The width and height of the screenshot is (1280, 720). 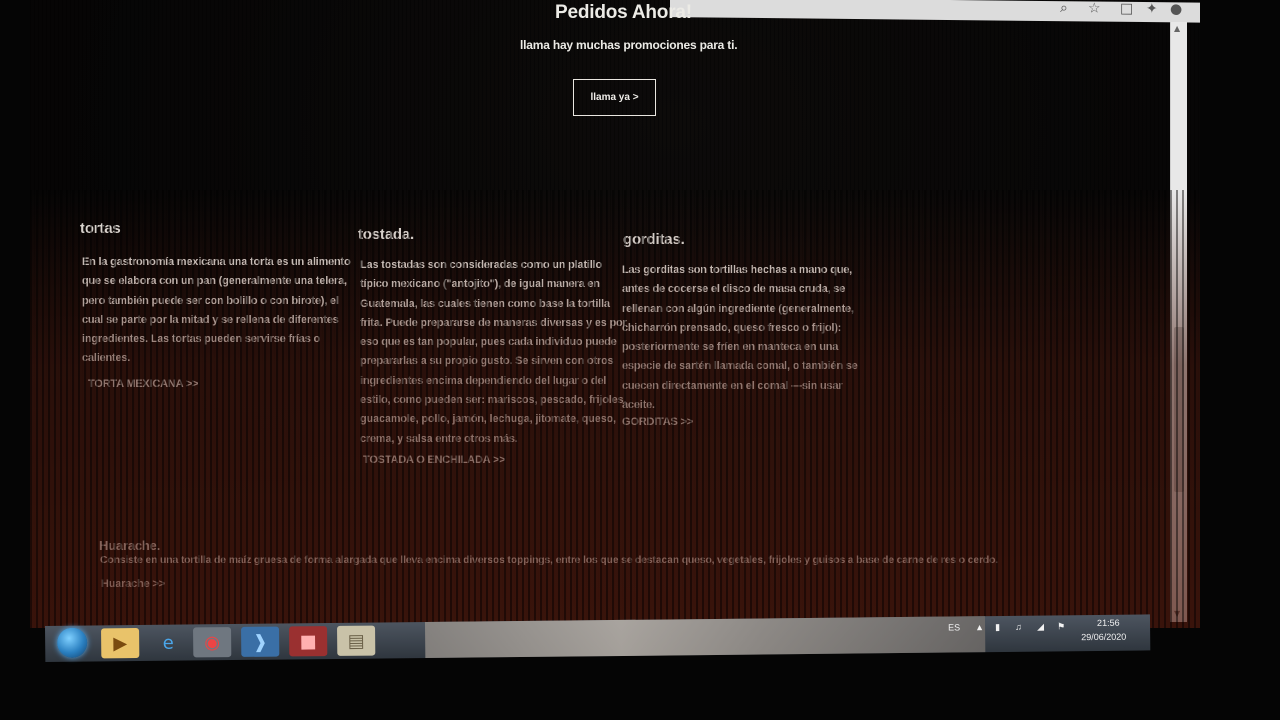 I want to click on huarache-link: Huarache >>, so click(x=133, y=584).